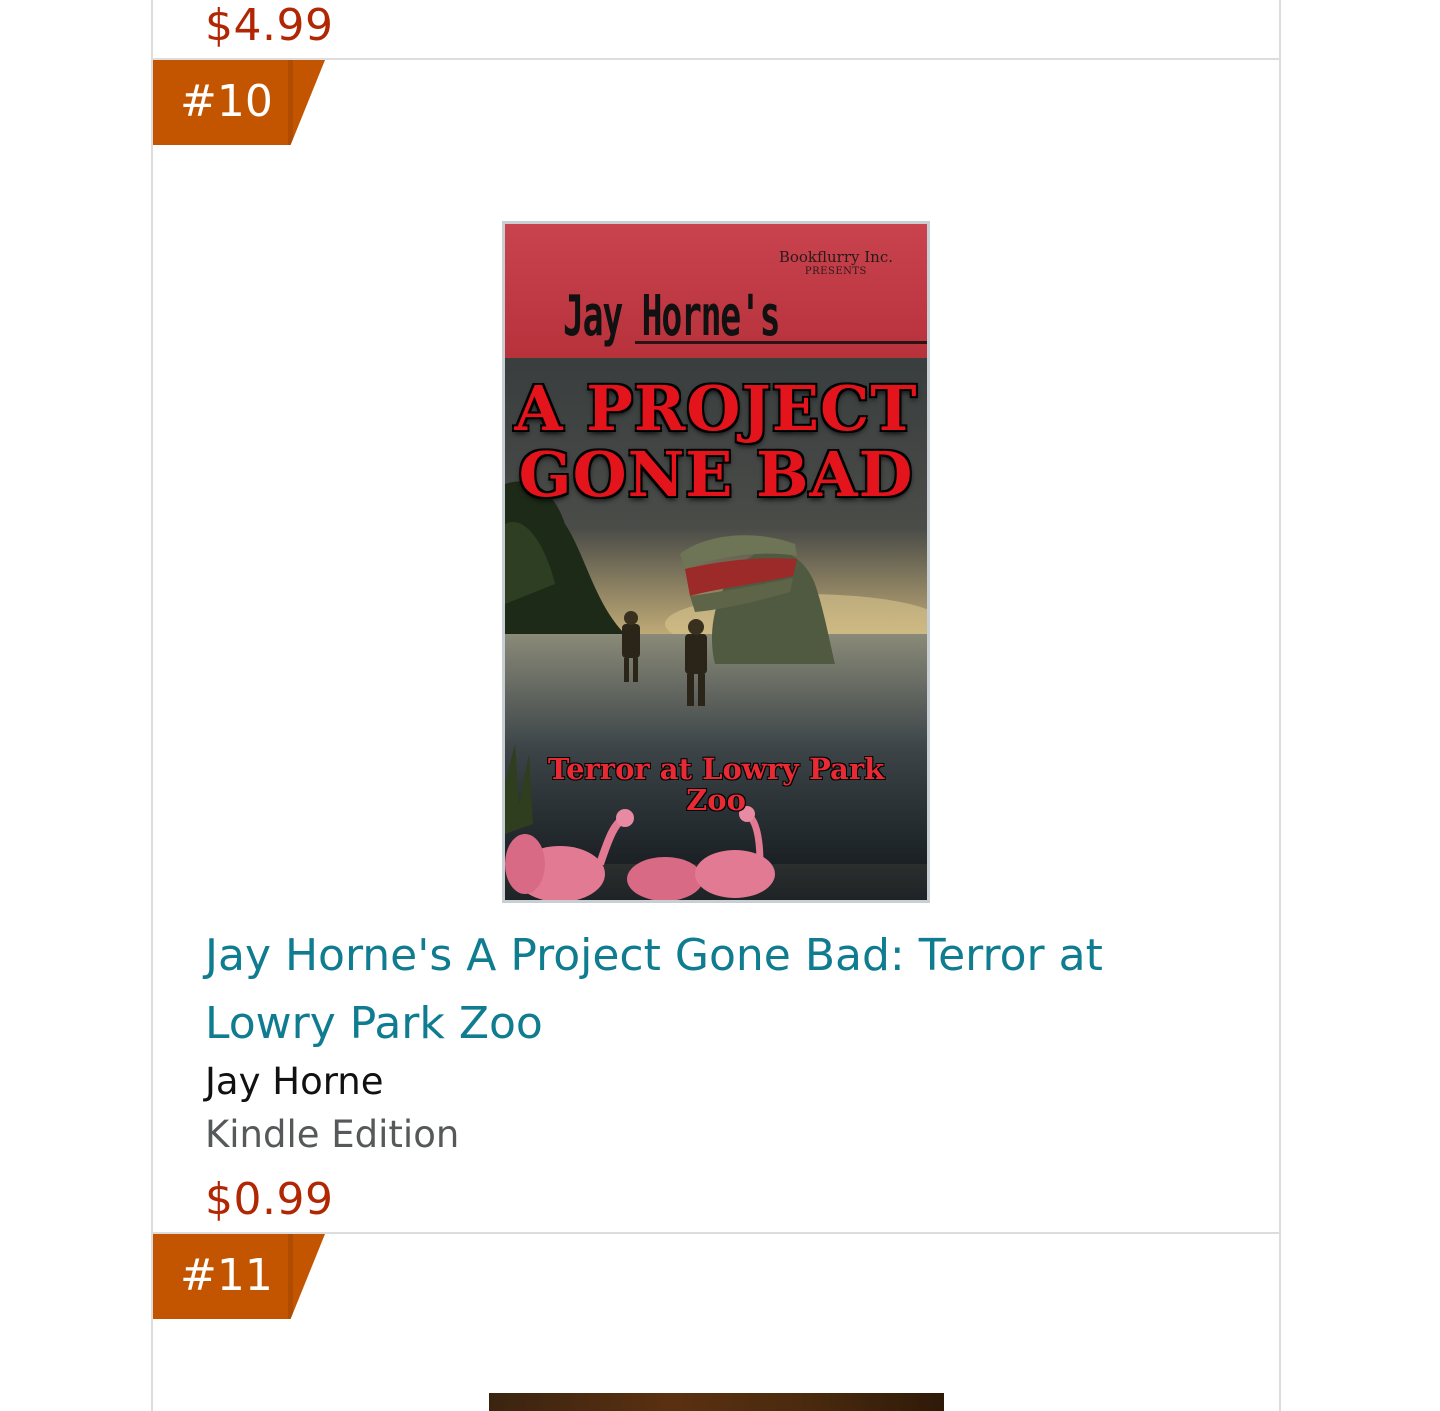 Image resolution: width=1440 pixels, height=1411 pixels. What do you see at coordinates (226, 1275) in the screenshot?
I see `rank-label: #11` at bounding box center [226, 1275].